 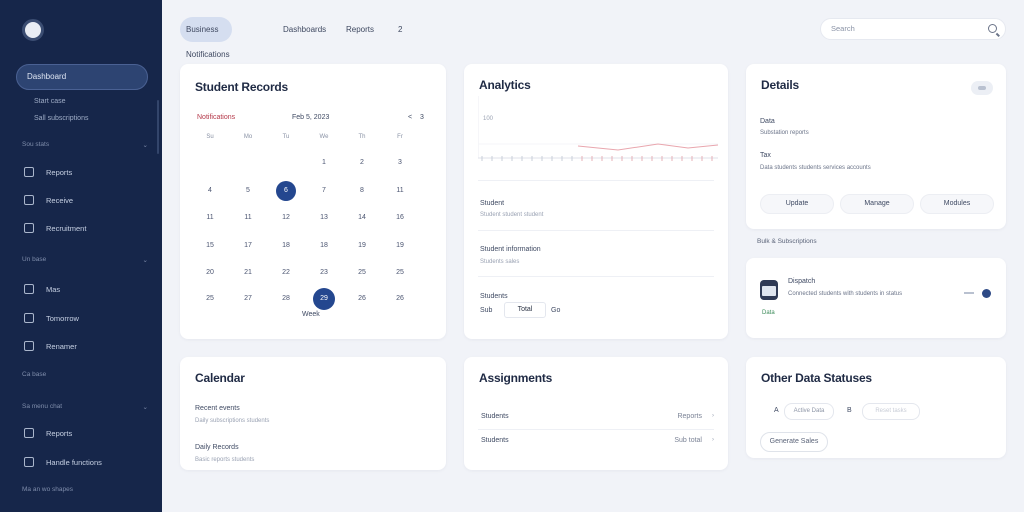 I want to click on prev-month-button: <, so click(x=410, y=117).